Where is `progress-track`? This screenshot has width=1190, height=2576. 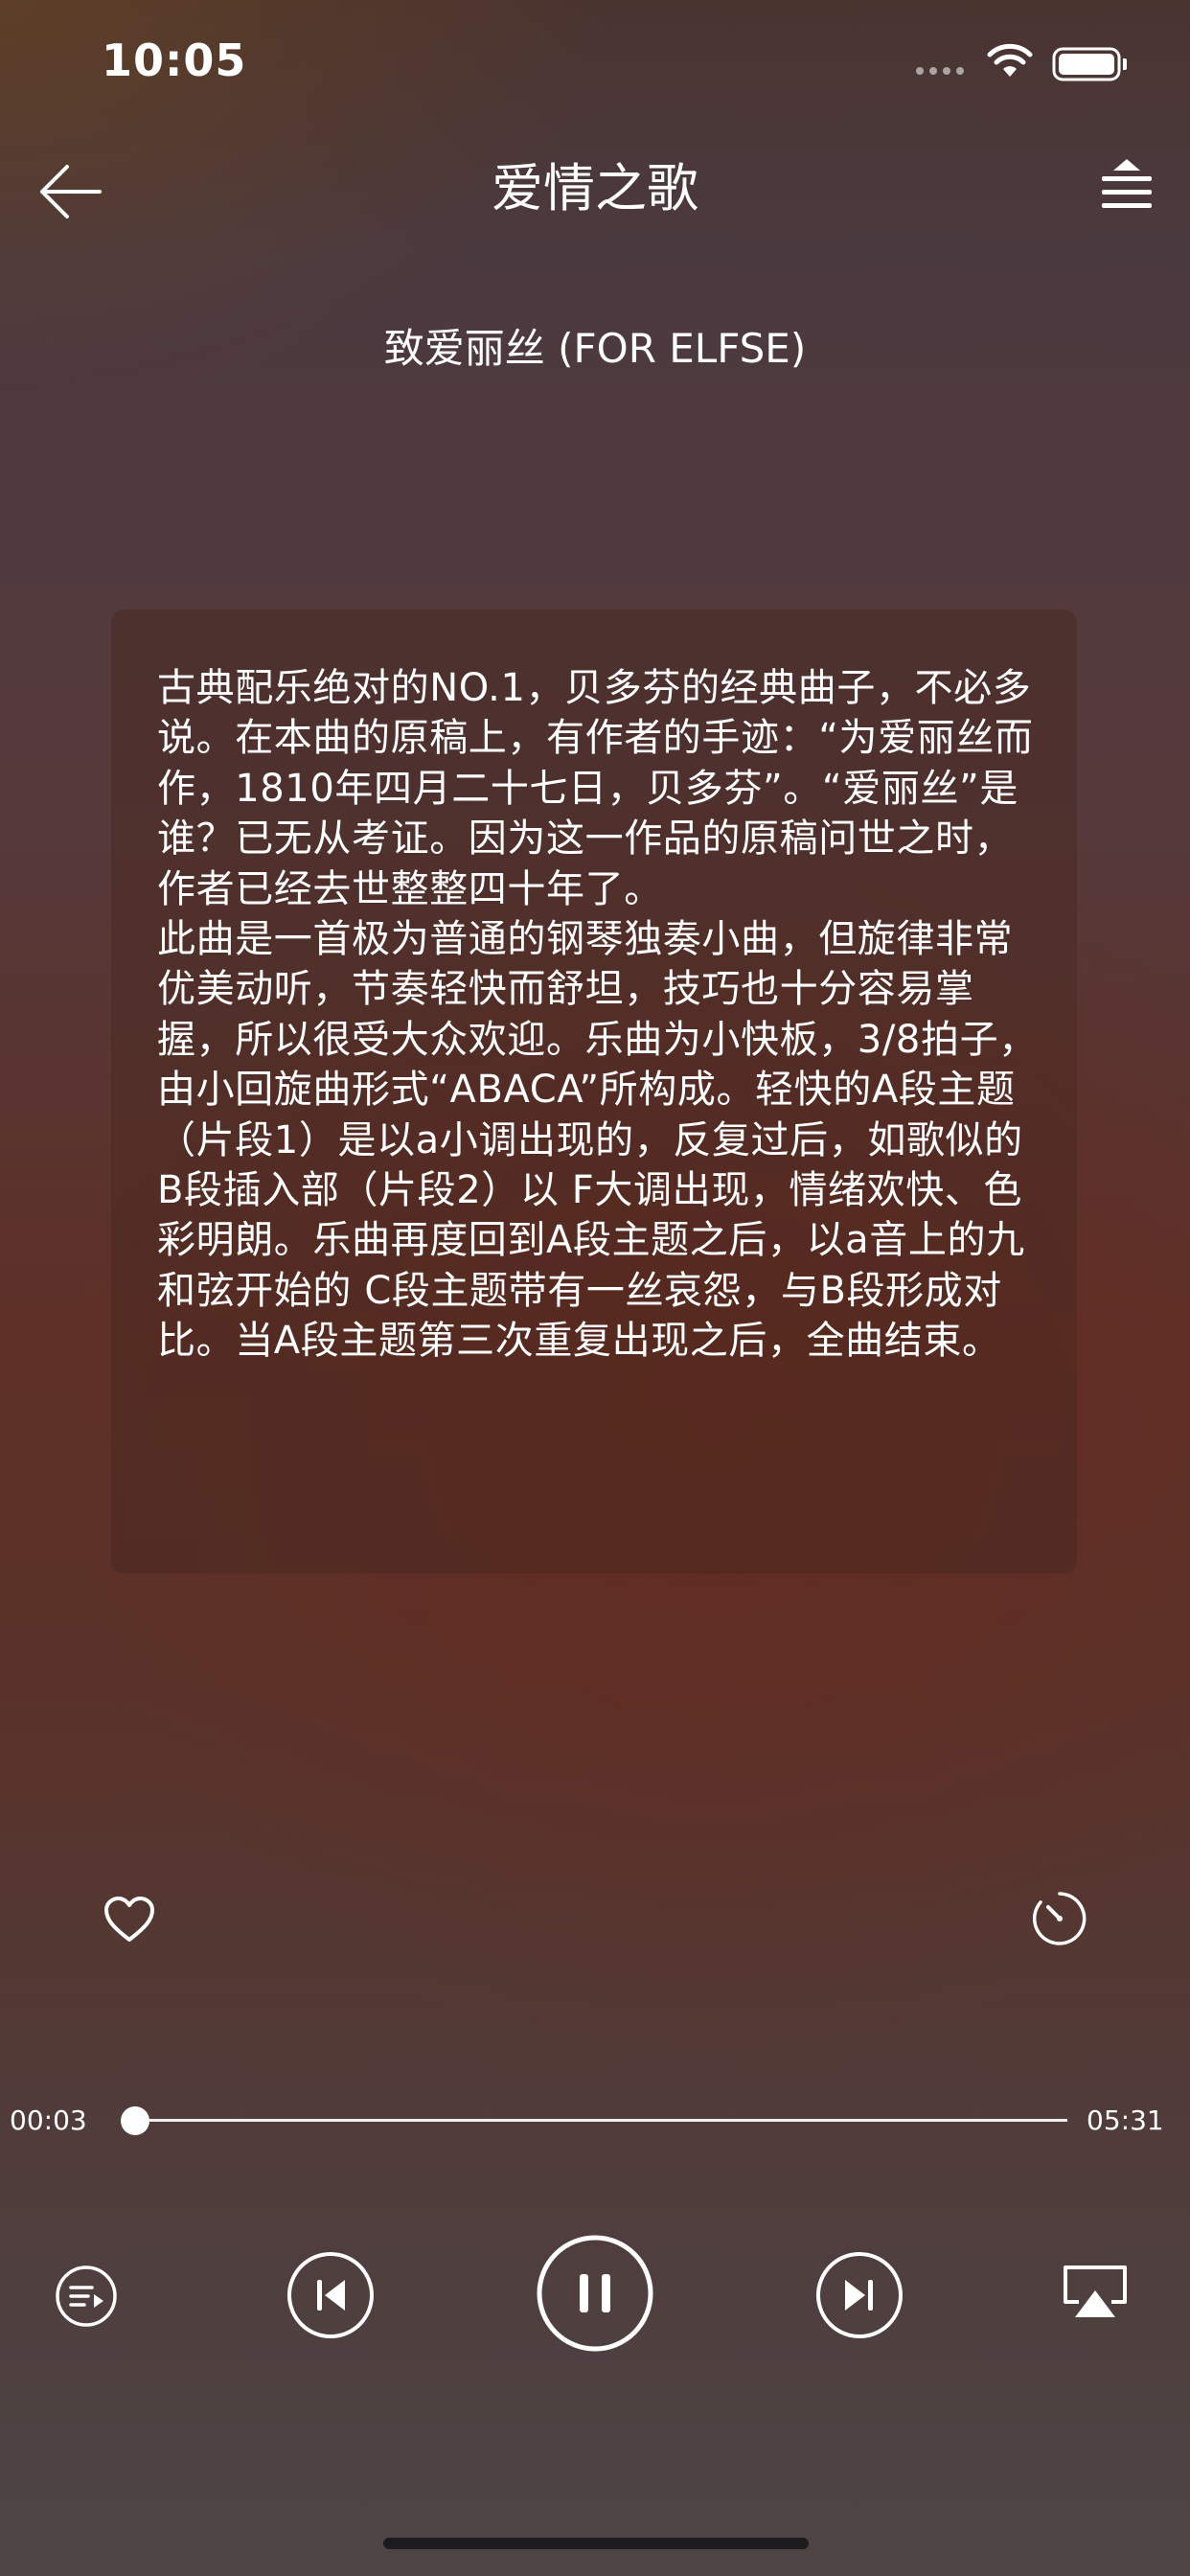 progress-track is located at coordinates (596, 2120).